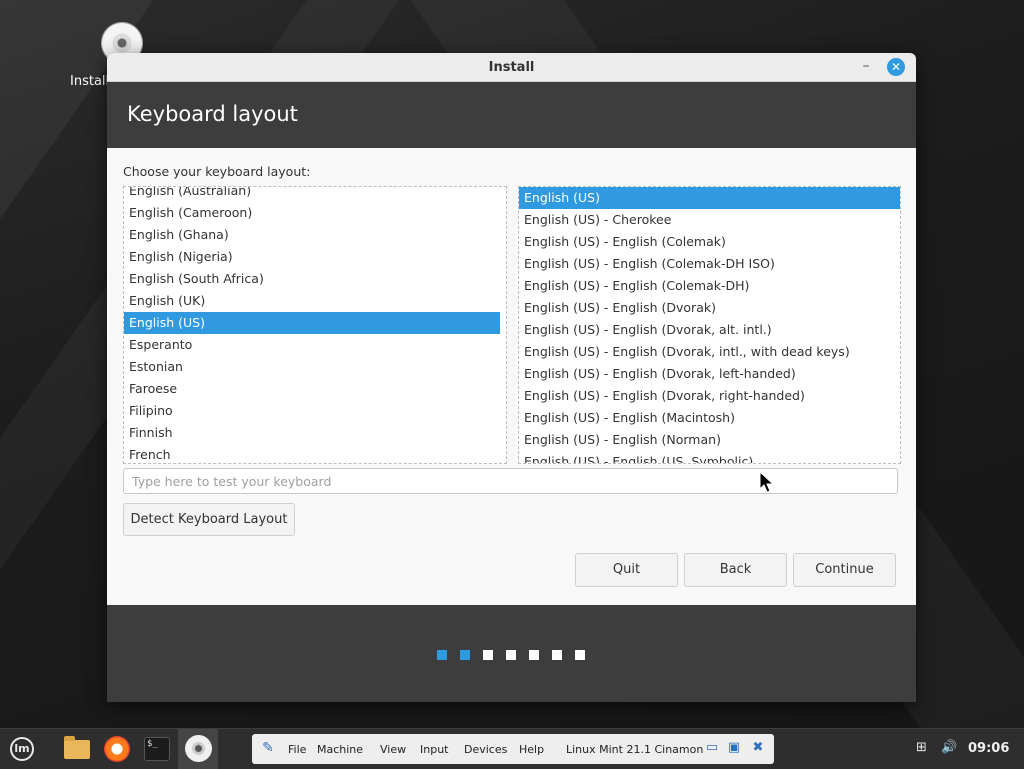 The image size is (1024, 769). I want to click on layout-list-item: Filipino, so click(312, 411).